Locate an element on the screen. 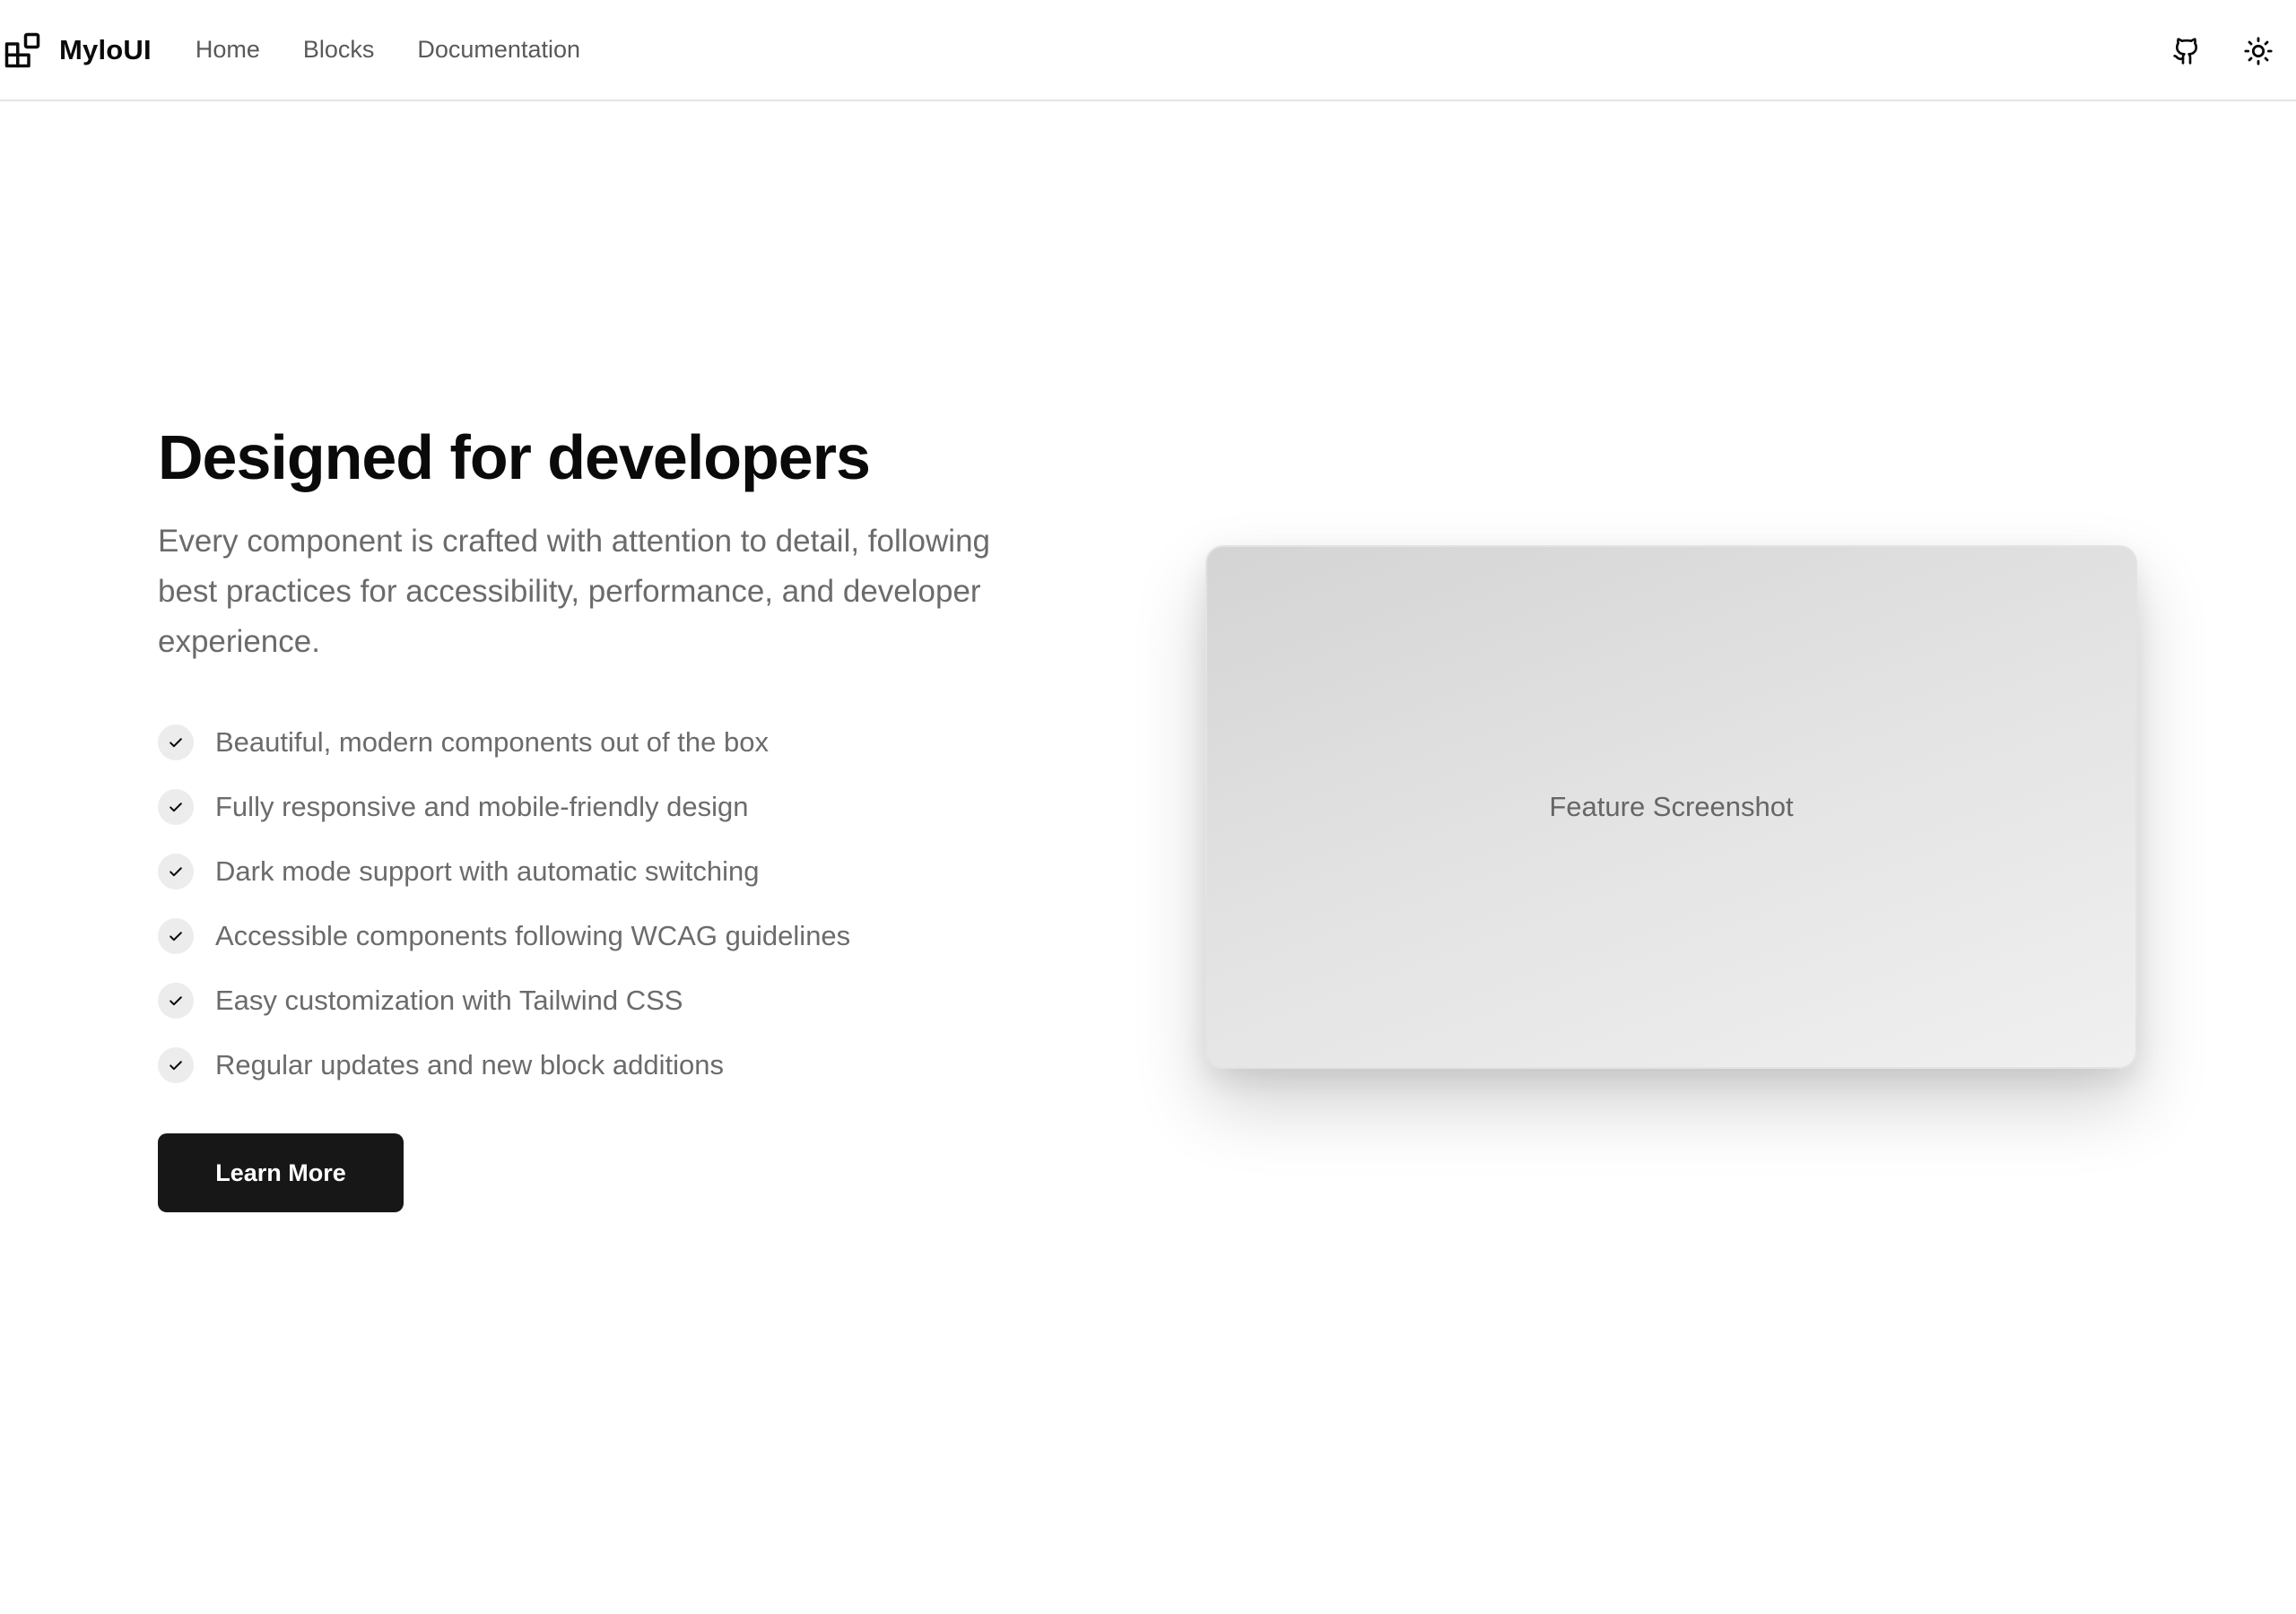 This screenshot has height=1614, width=2296. brand-link: MyloUI is located at coordinates (78, 50).